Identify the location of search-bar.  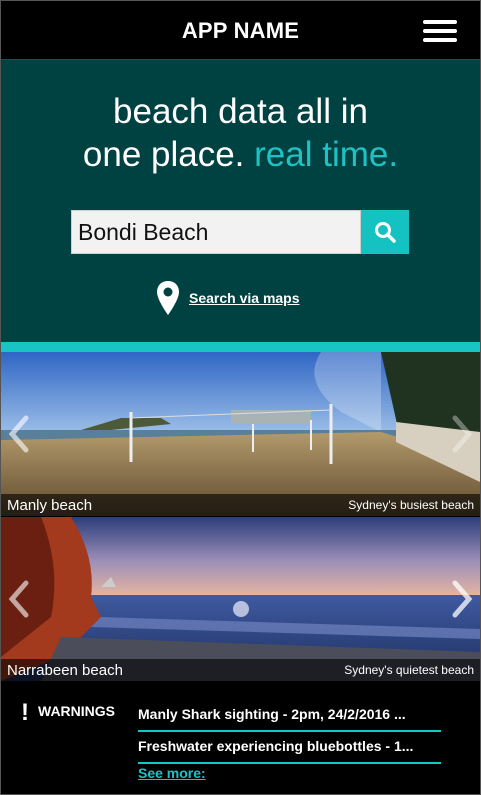
(241, 232).